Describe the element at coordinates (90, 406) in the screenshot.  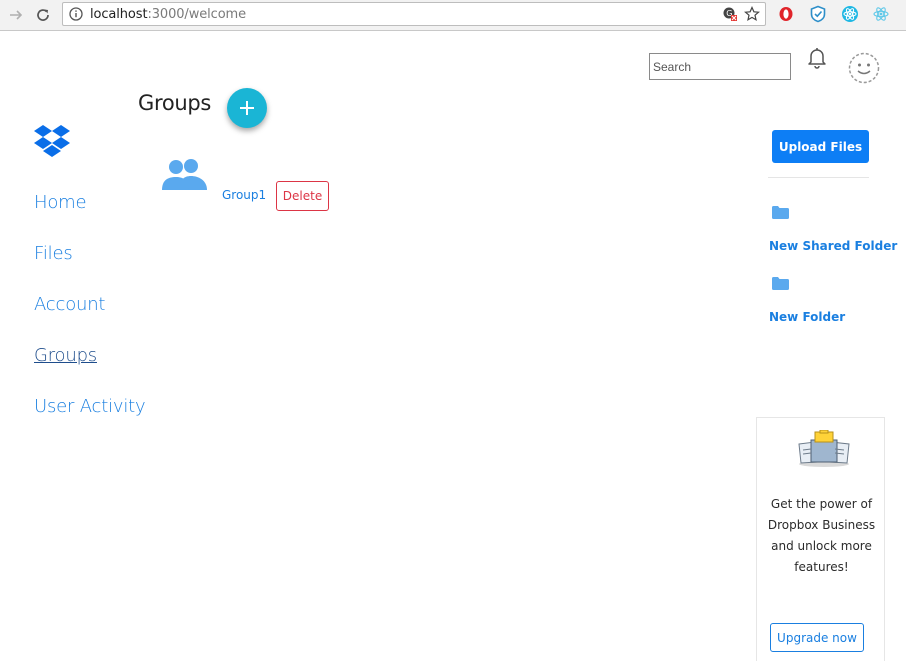
I see `sidebar-item-user-activity: User Activity` at that location.